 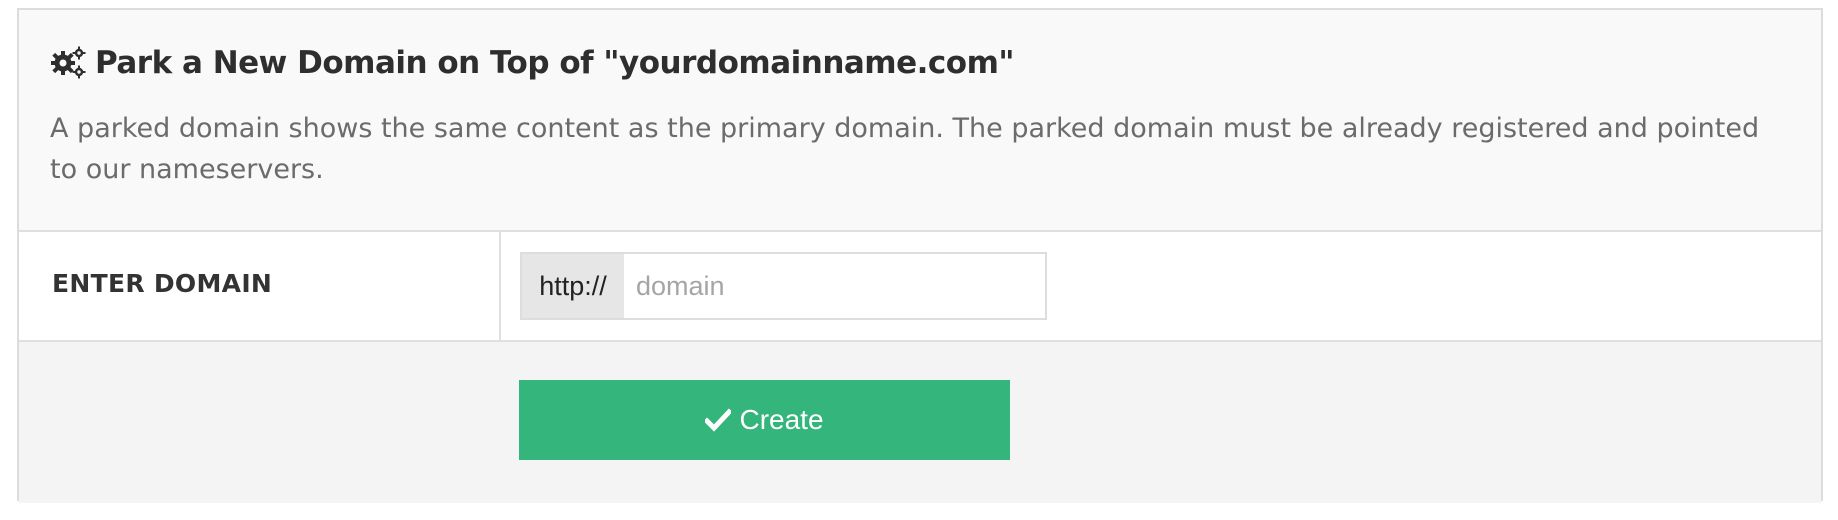 What do you see at coordinates (834, 286) in the screenshot?
I see `domain-input` at bounding box center [834, 286].